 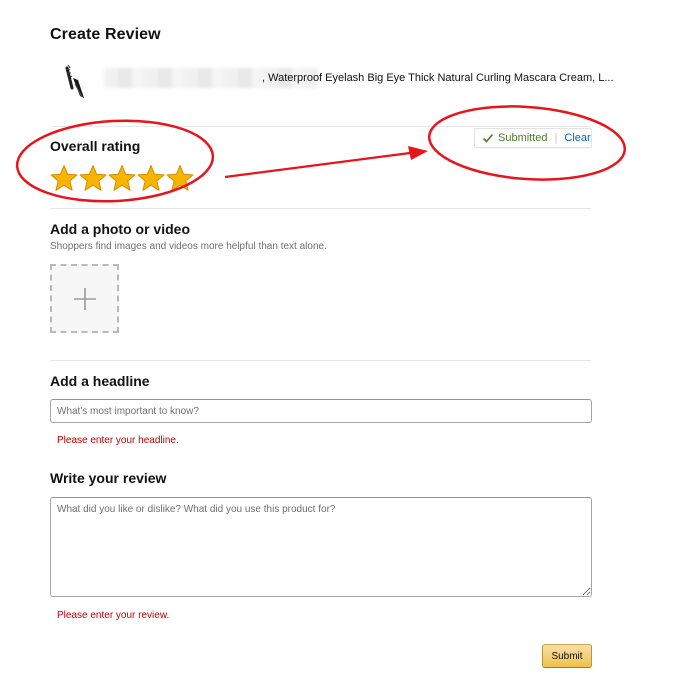 I want to click on review-error: Please enter your review., so click(x=113, y=615).